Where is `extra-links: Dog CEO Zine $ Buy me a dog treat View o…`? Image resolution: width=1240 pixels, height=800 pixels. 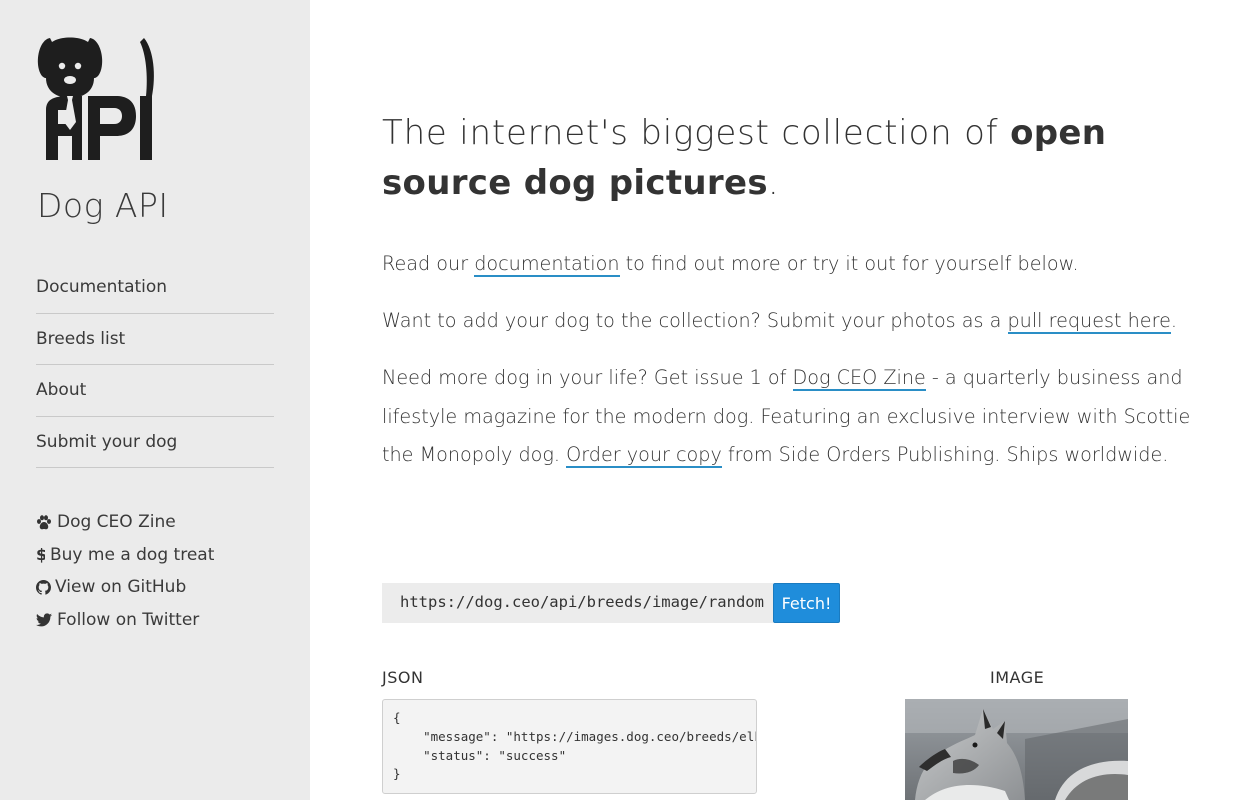 extra-links: Dog CEO Zine $ Buy me a dog treat View o… is located at coordinates (125, 571).